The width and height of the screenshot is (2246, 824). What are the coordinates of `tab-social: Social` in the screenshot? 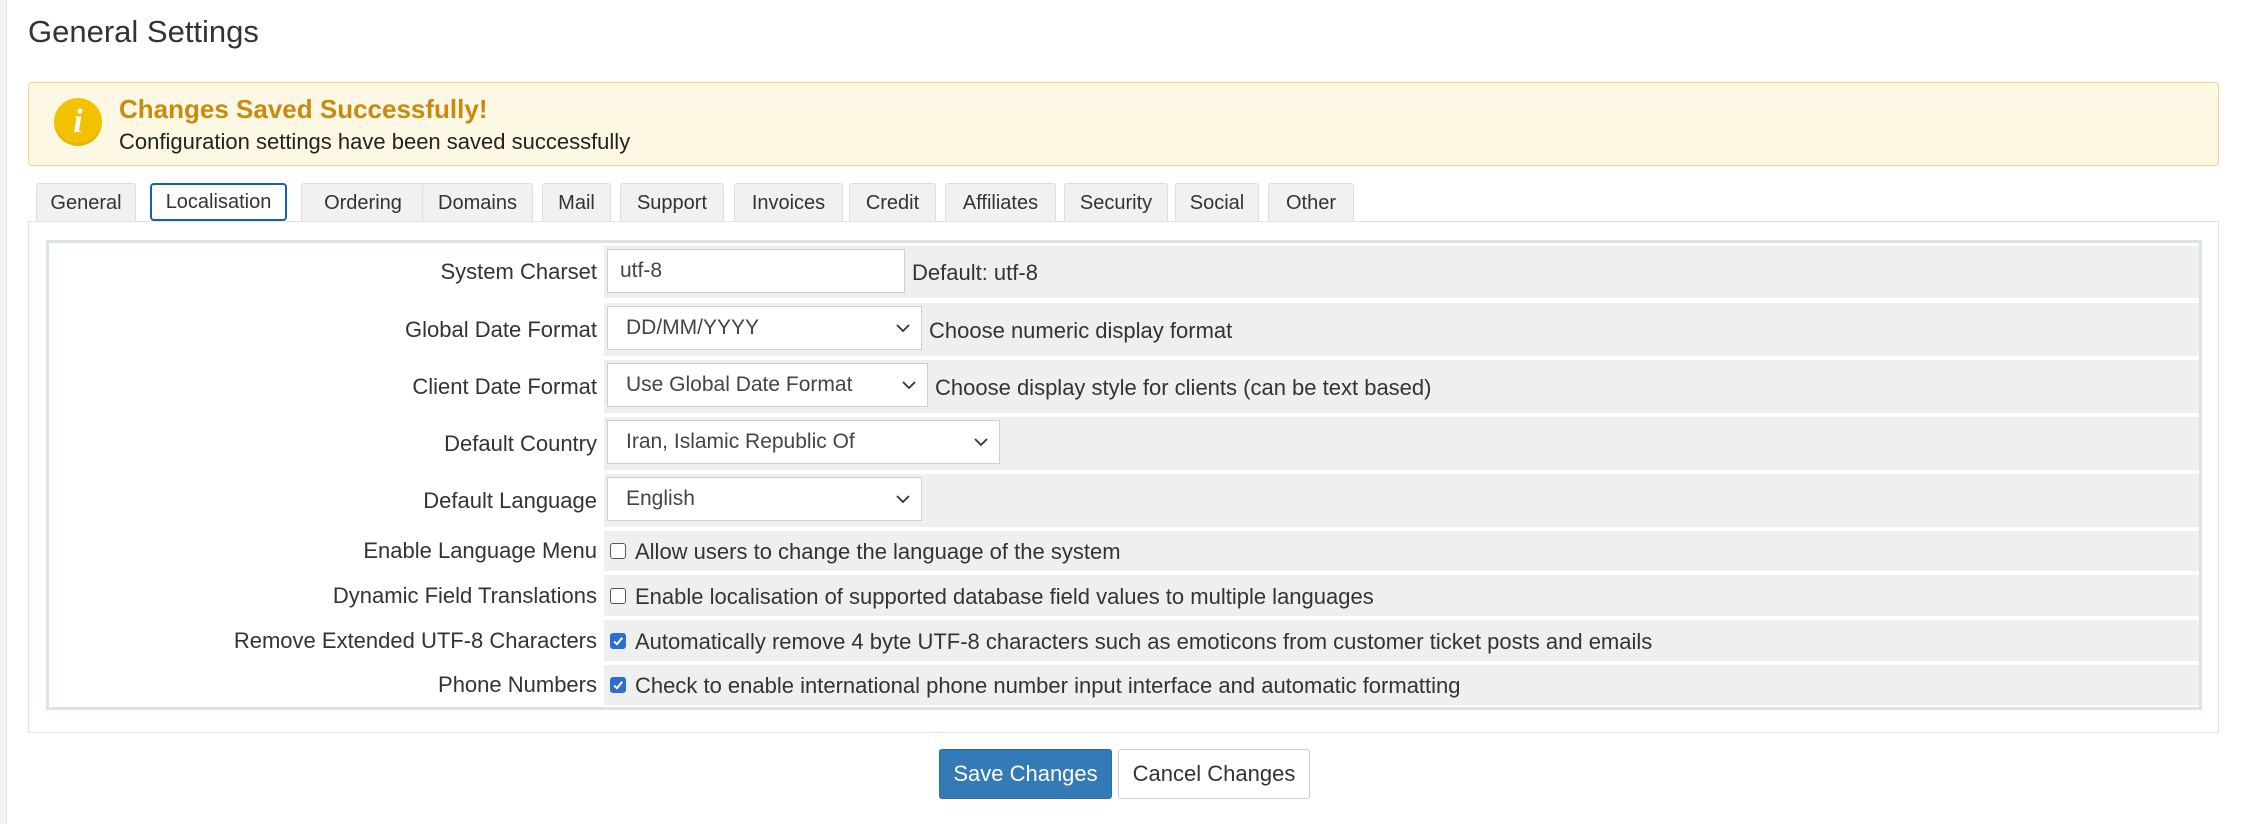 It's located at (1217, 202).